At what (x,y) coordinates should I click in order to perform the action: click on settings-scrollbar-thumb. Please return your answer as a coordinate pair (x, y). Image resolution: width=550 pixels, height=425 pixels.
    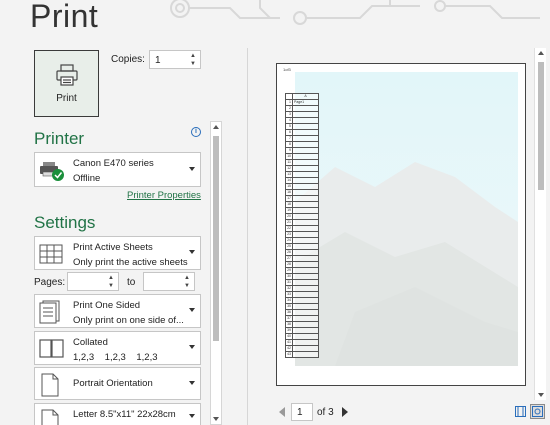
    Looking at the image, I should click on (216, 238).